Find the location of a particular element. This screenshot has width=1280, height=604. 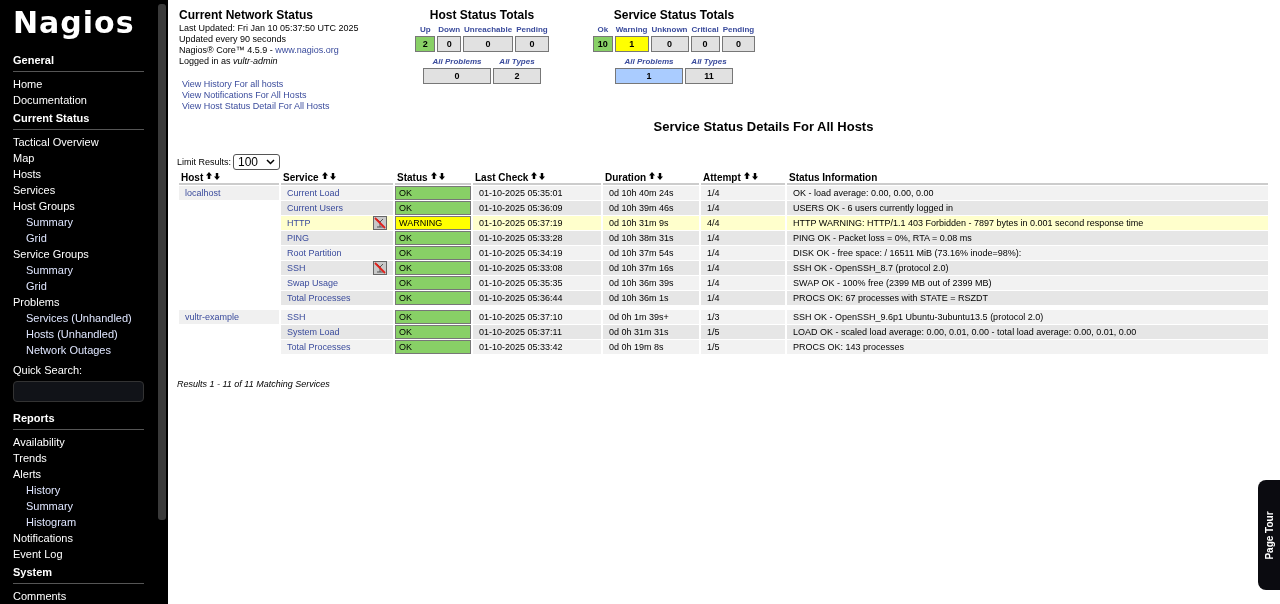

nav-sublink: History is located at coordinates (85, 490).